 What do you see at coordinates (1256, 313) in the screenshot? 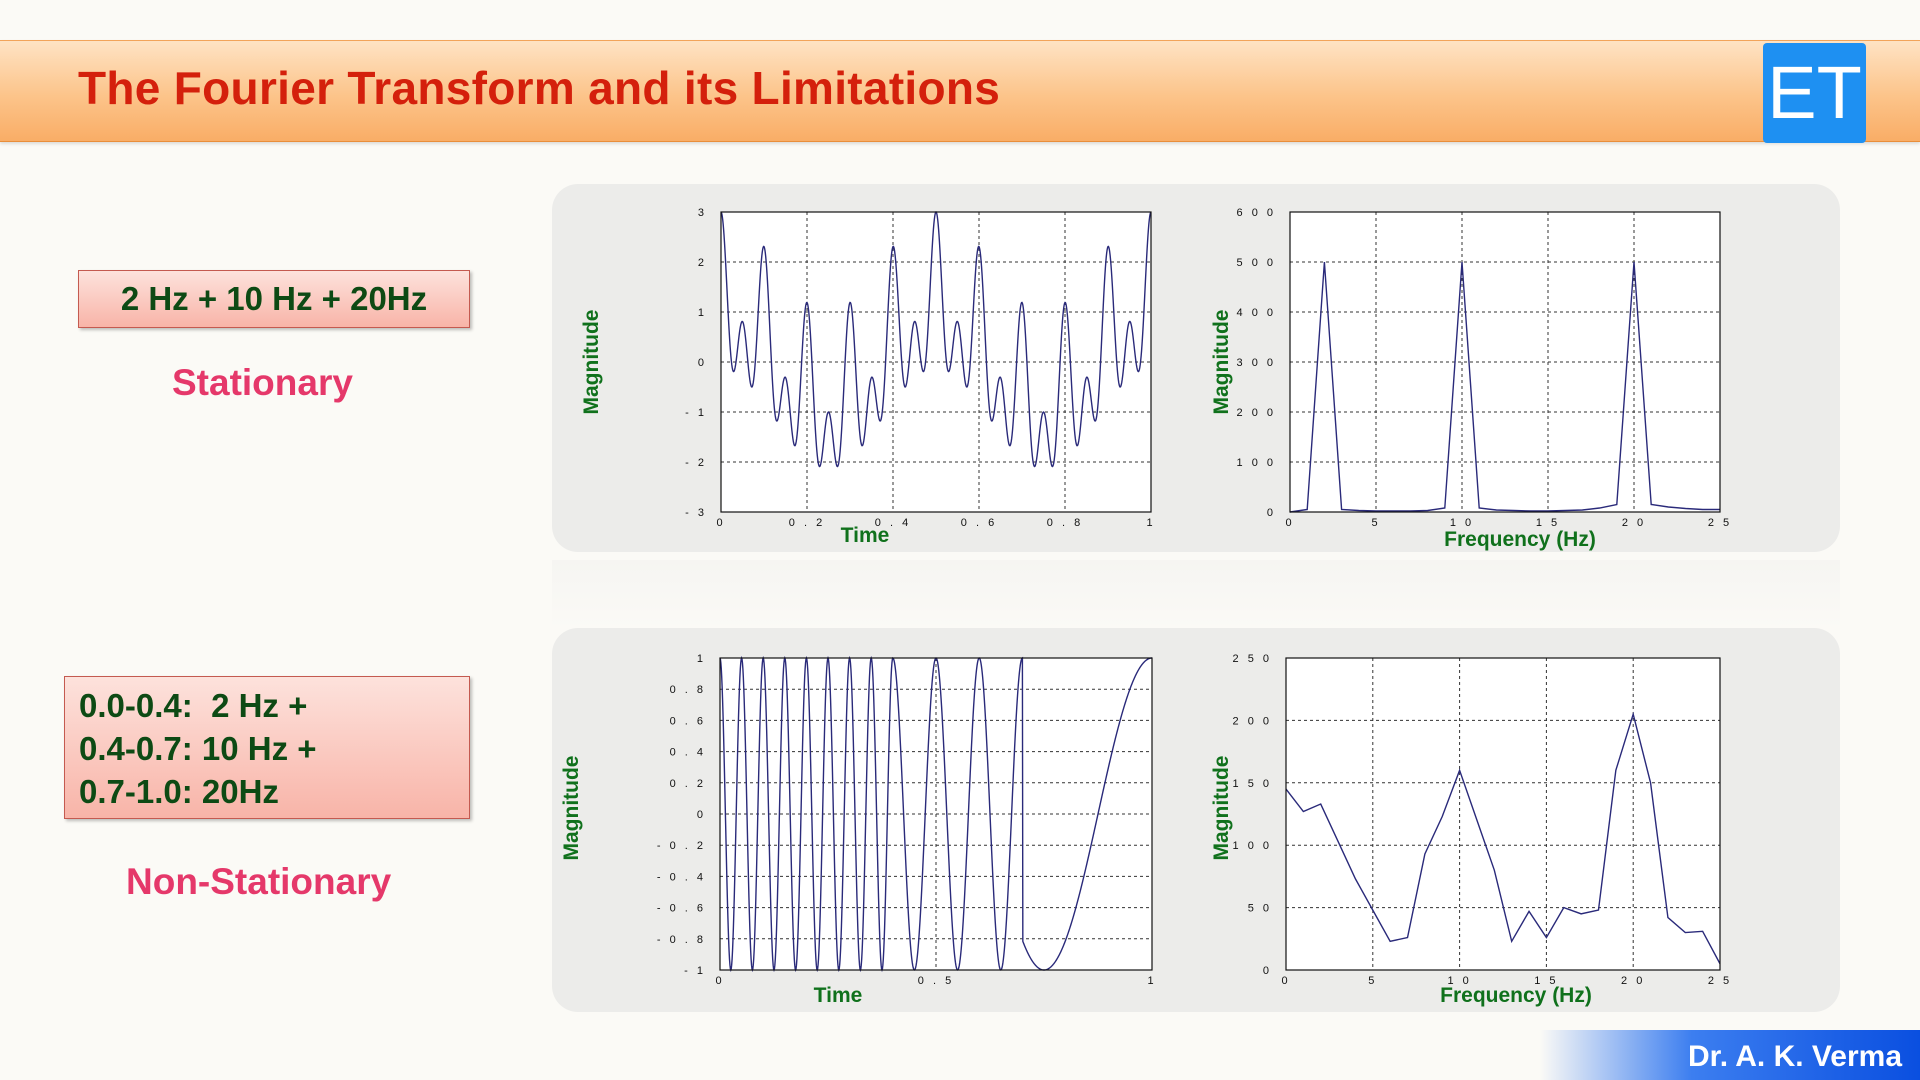
I see `y-tick-label: 4 0 0` at bounding box center [1256, 313].